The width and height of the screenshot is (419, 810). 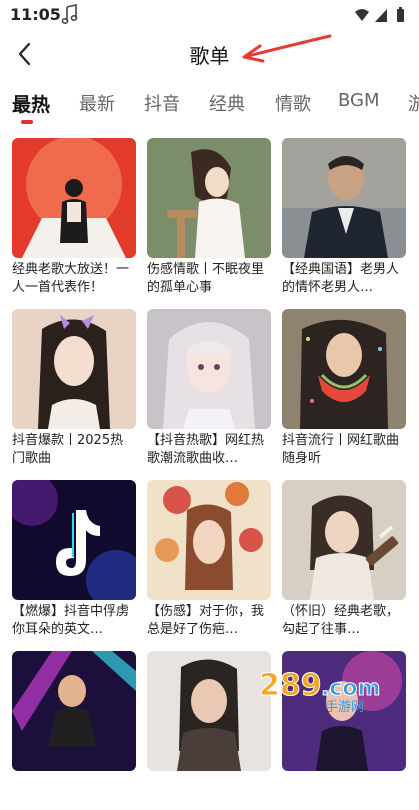 I want to click on playlist-card: 伤感情歌丨不眠夜里的孤单心事, so click(x=209, y=217).